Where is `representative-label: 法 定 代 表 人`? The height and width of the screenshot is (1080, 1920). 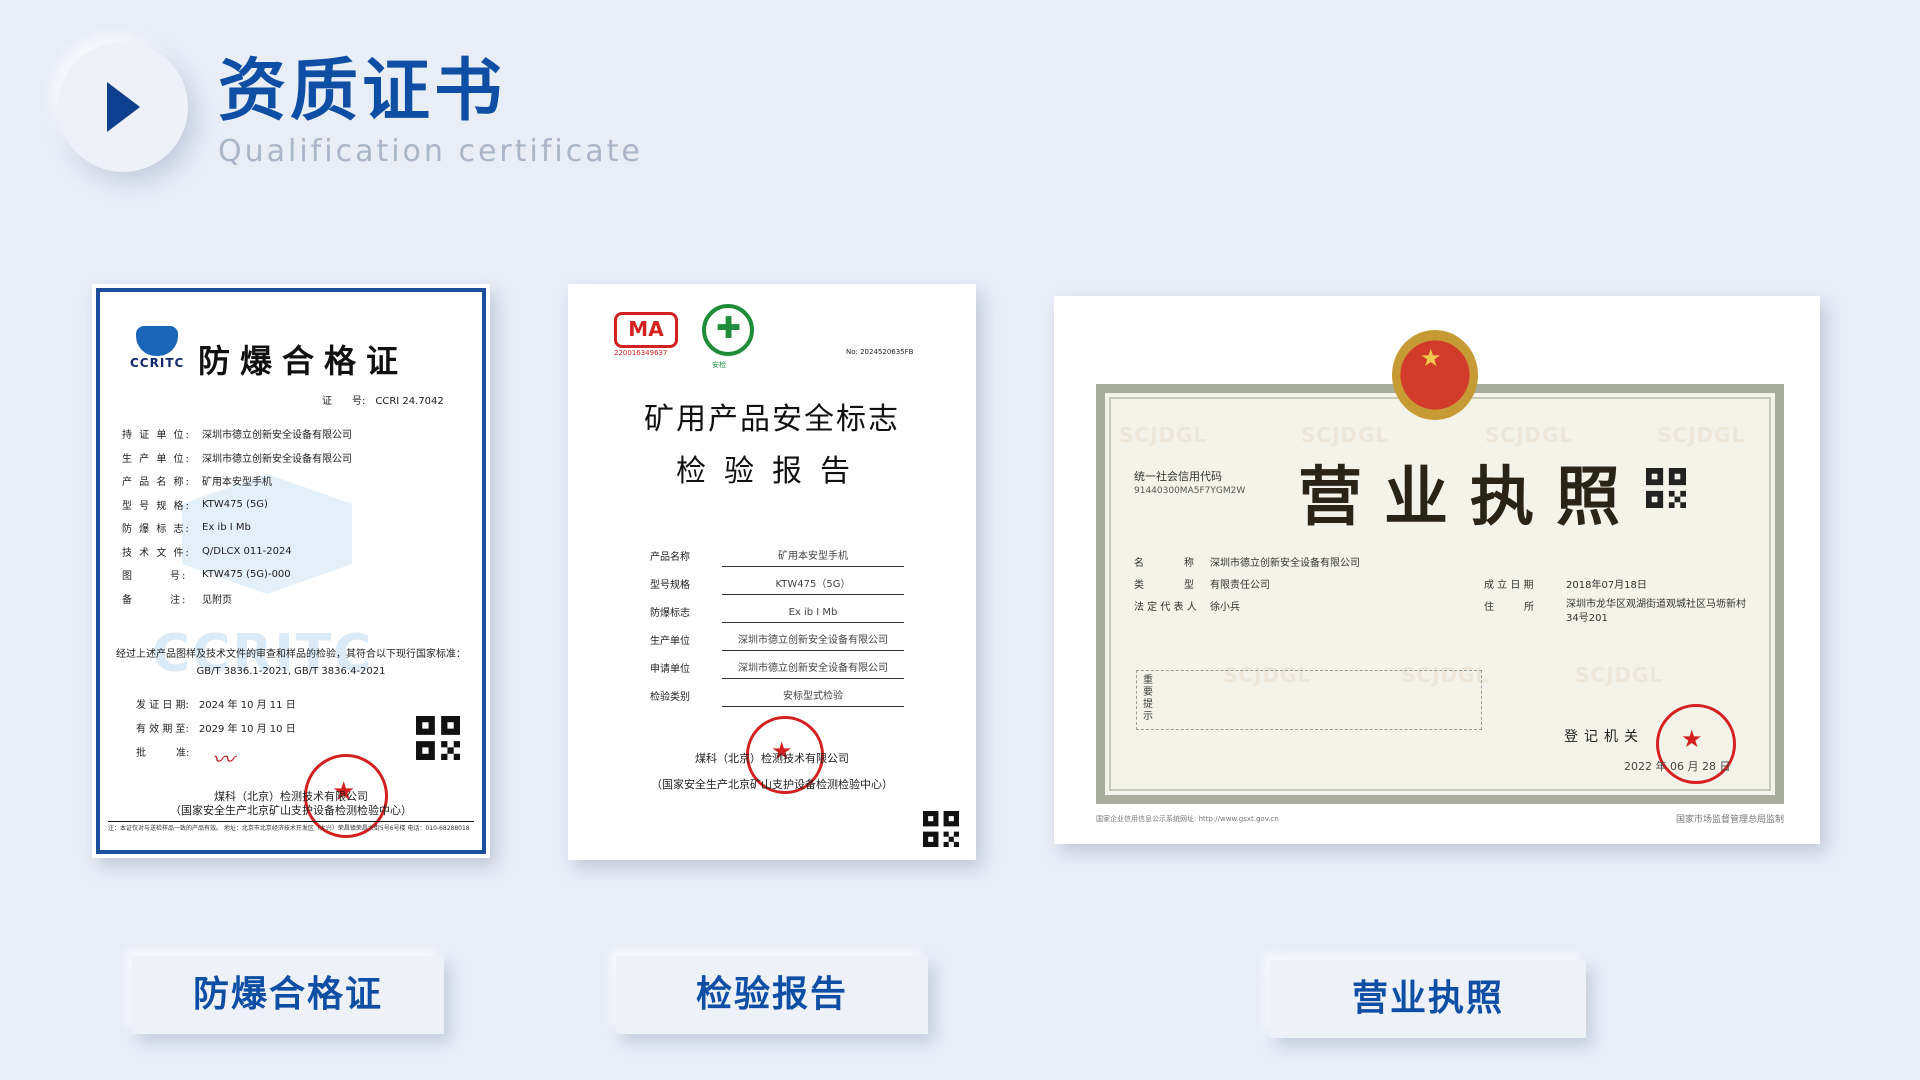 representative-label: 法 定 代 表 人 is located at coordinates (1165, 607).